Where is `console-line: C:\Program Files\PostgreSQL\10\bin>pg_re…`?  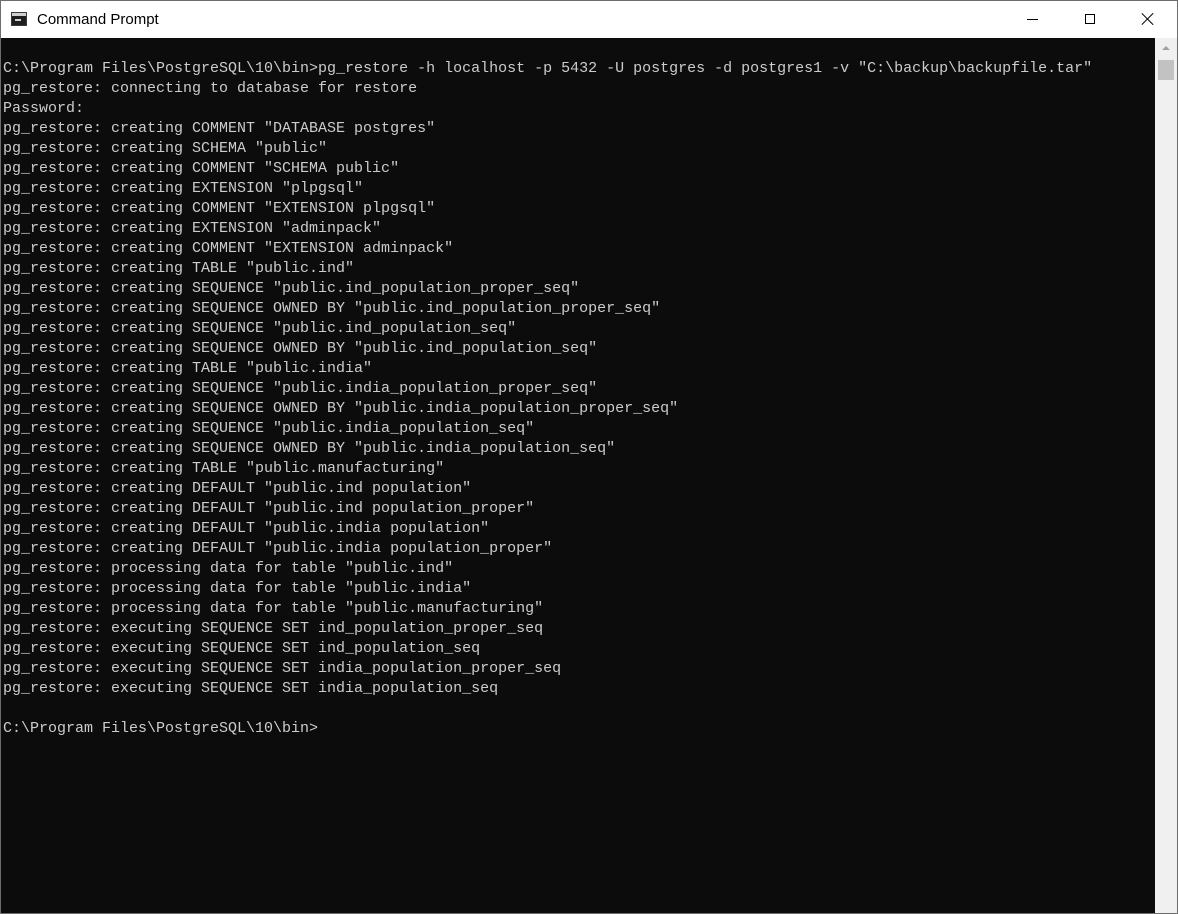
console-line: C:\Program Files\PostgreSQL\10\bin>pg_re… is located at coordinates (548, 68).